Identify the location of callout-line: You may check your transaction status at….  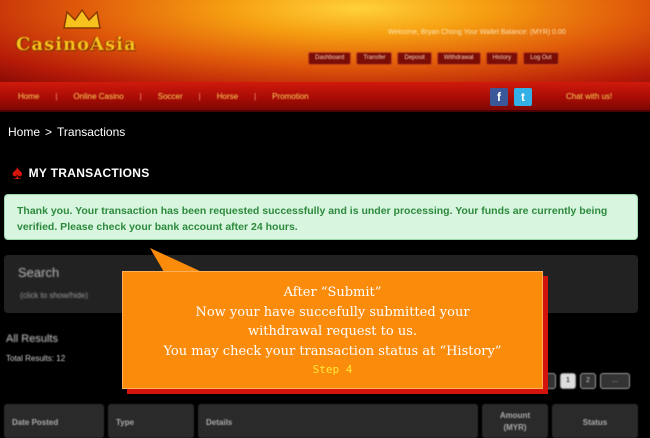
(332, 351).